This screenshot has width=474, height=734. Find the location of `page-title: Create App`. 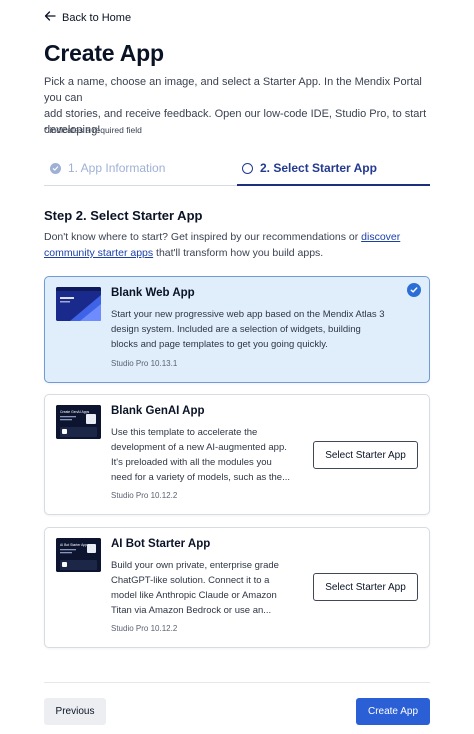

page-title: Create App is located at coordinates (104, 53).